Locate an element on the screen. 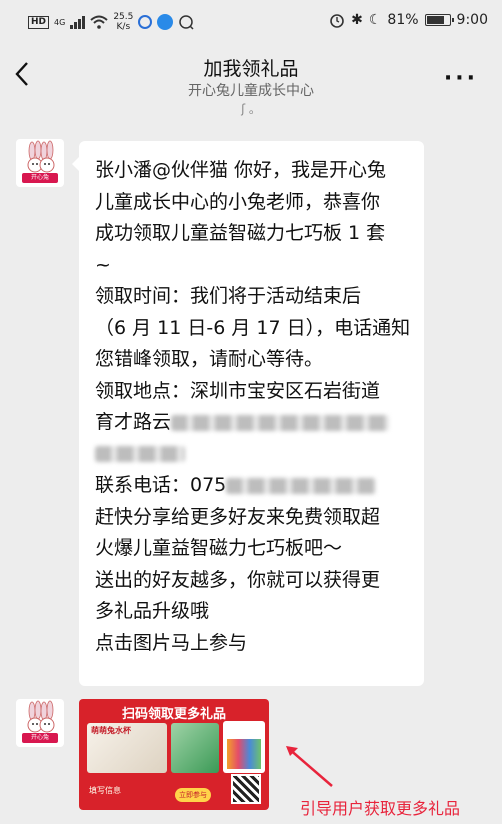 This screenshot has width=502, height=824. product-name: 萌萌兔水杯 is located at coordinates (111, 730).